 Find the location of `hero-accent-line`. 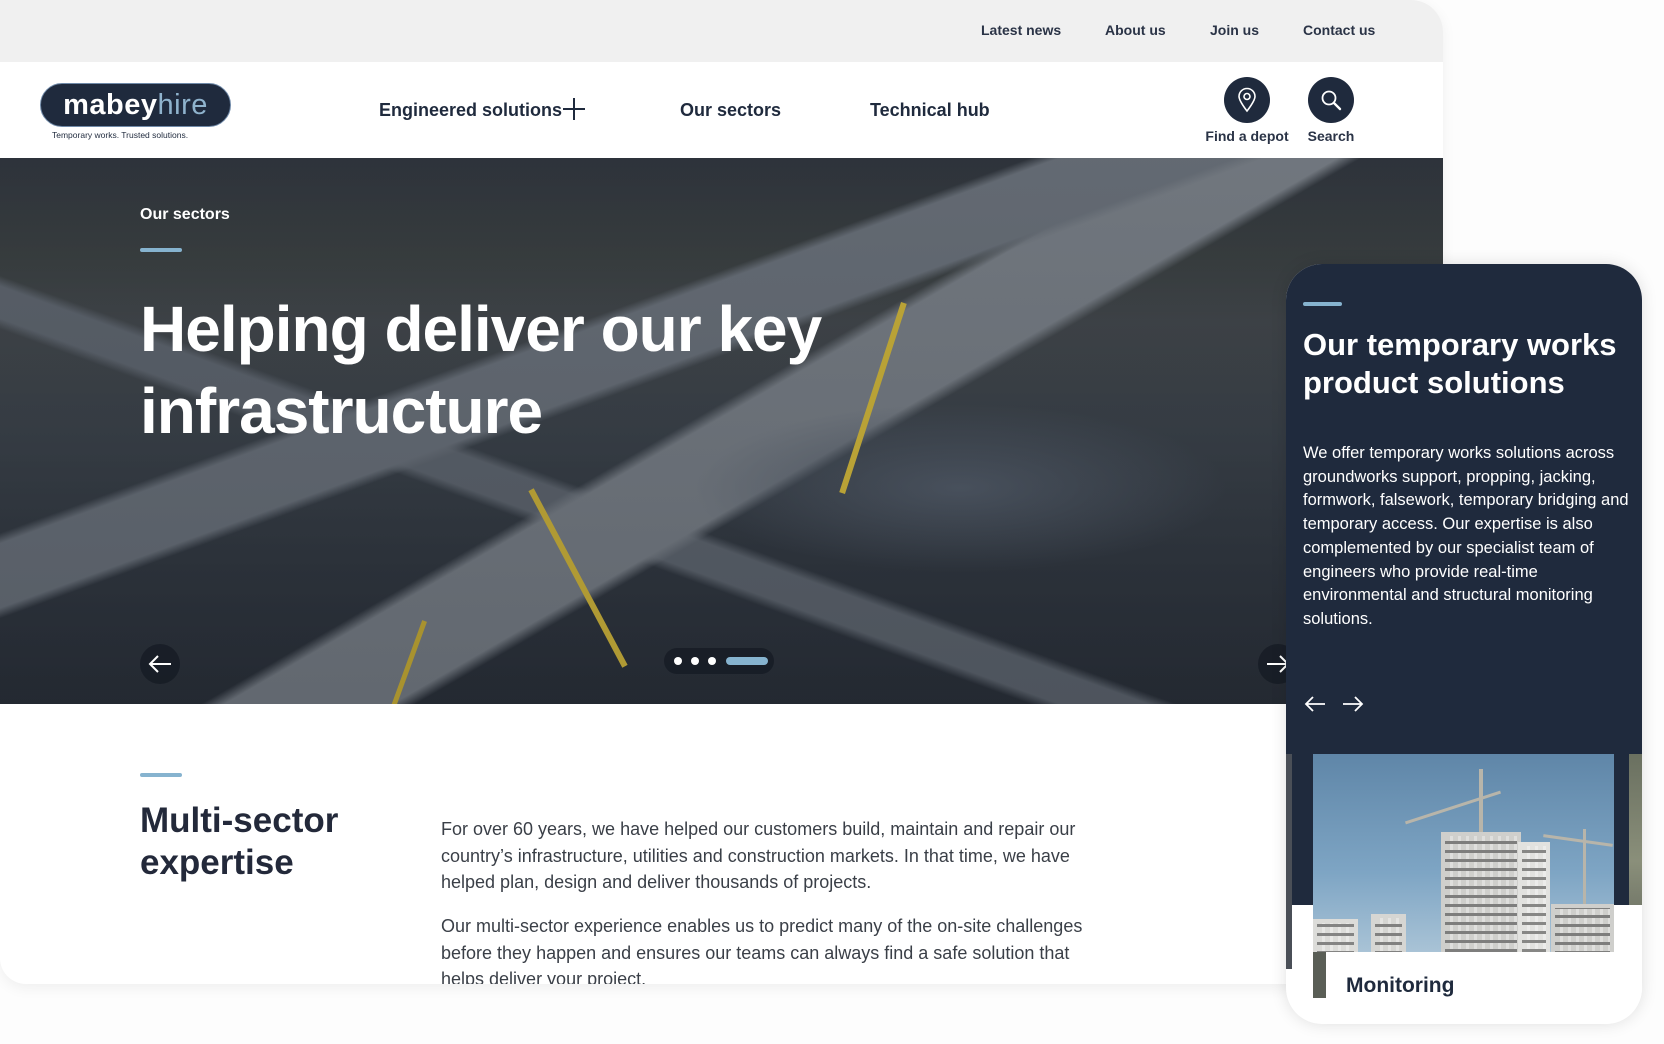

hero-accent-line is located at coordinates (161, 250).